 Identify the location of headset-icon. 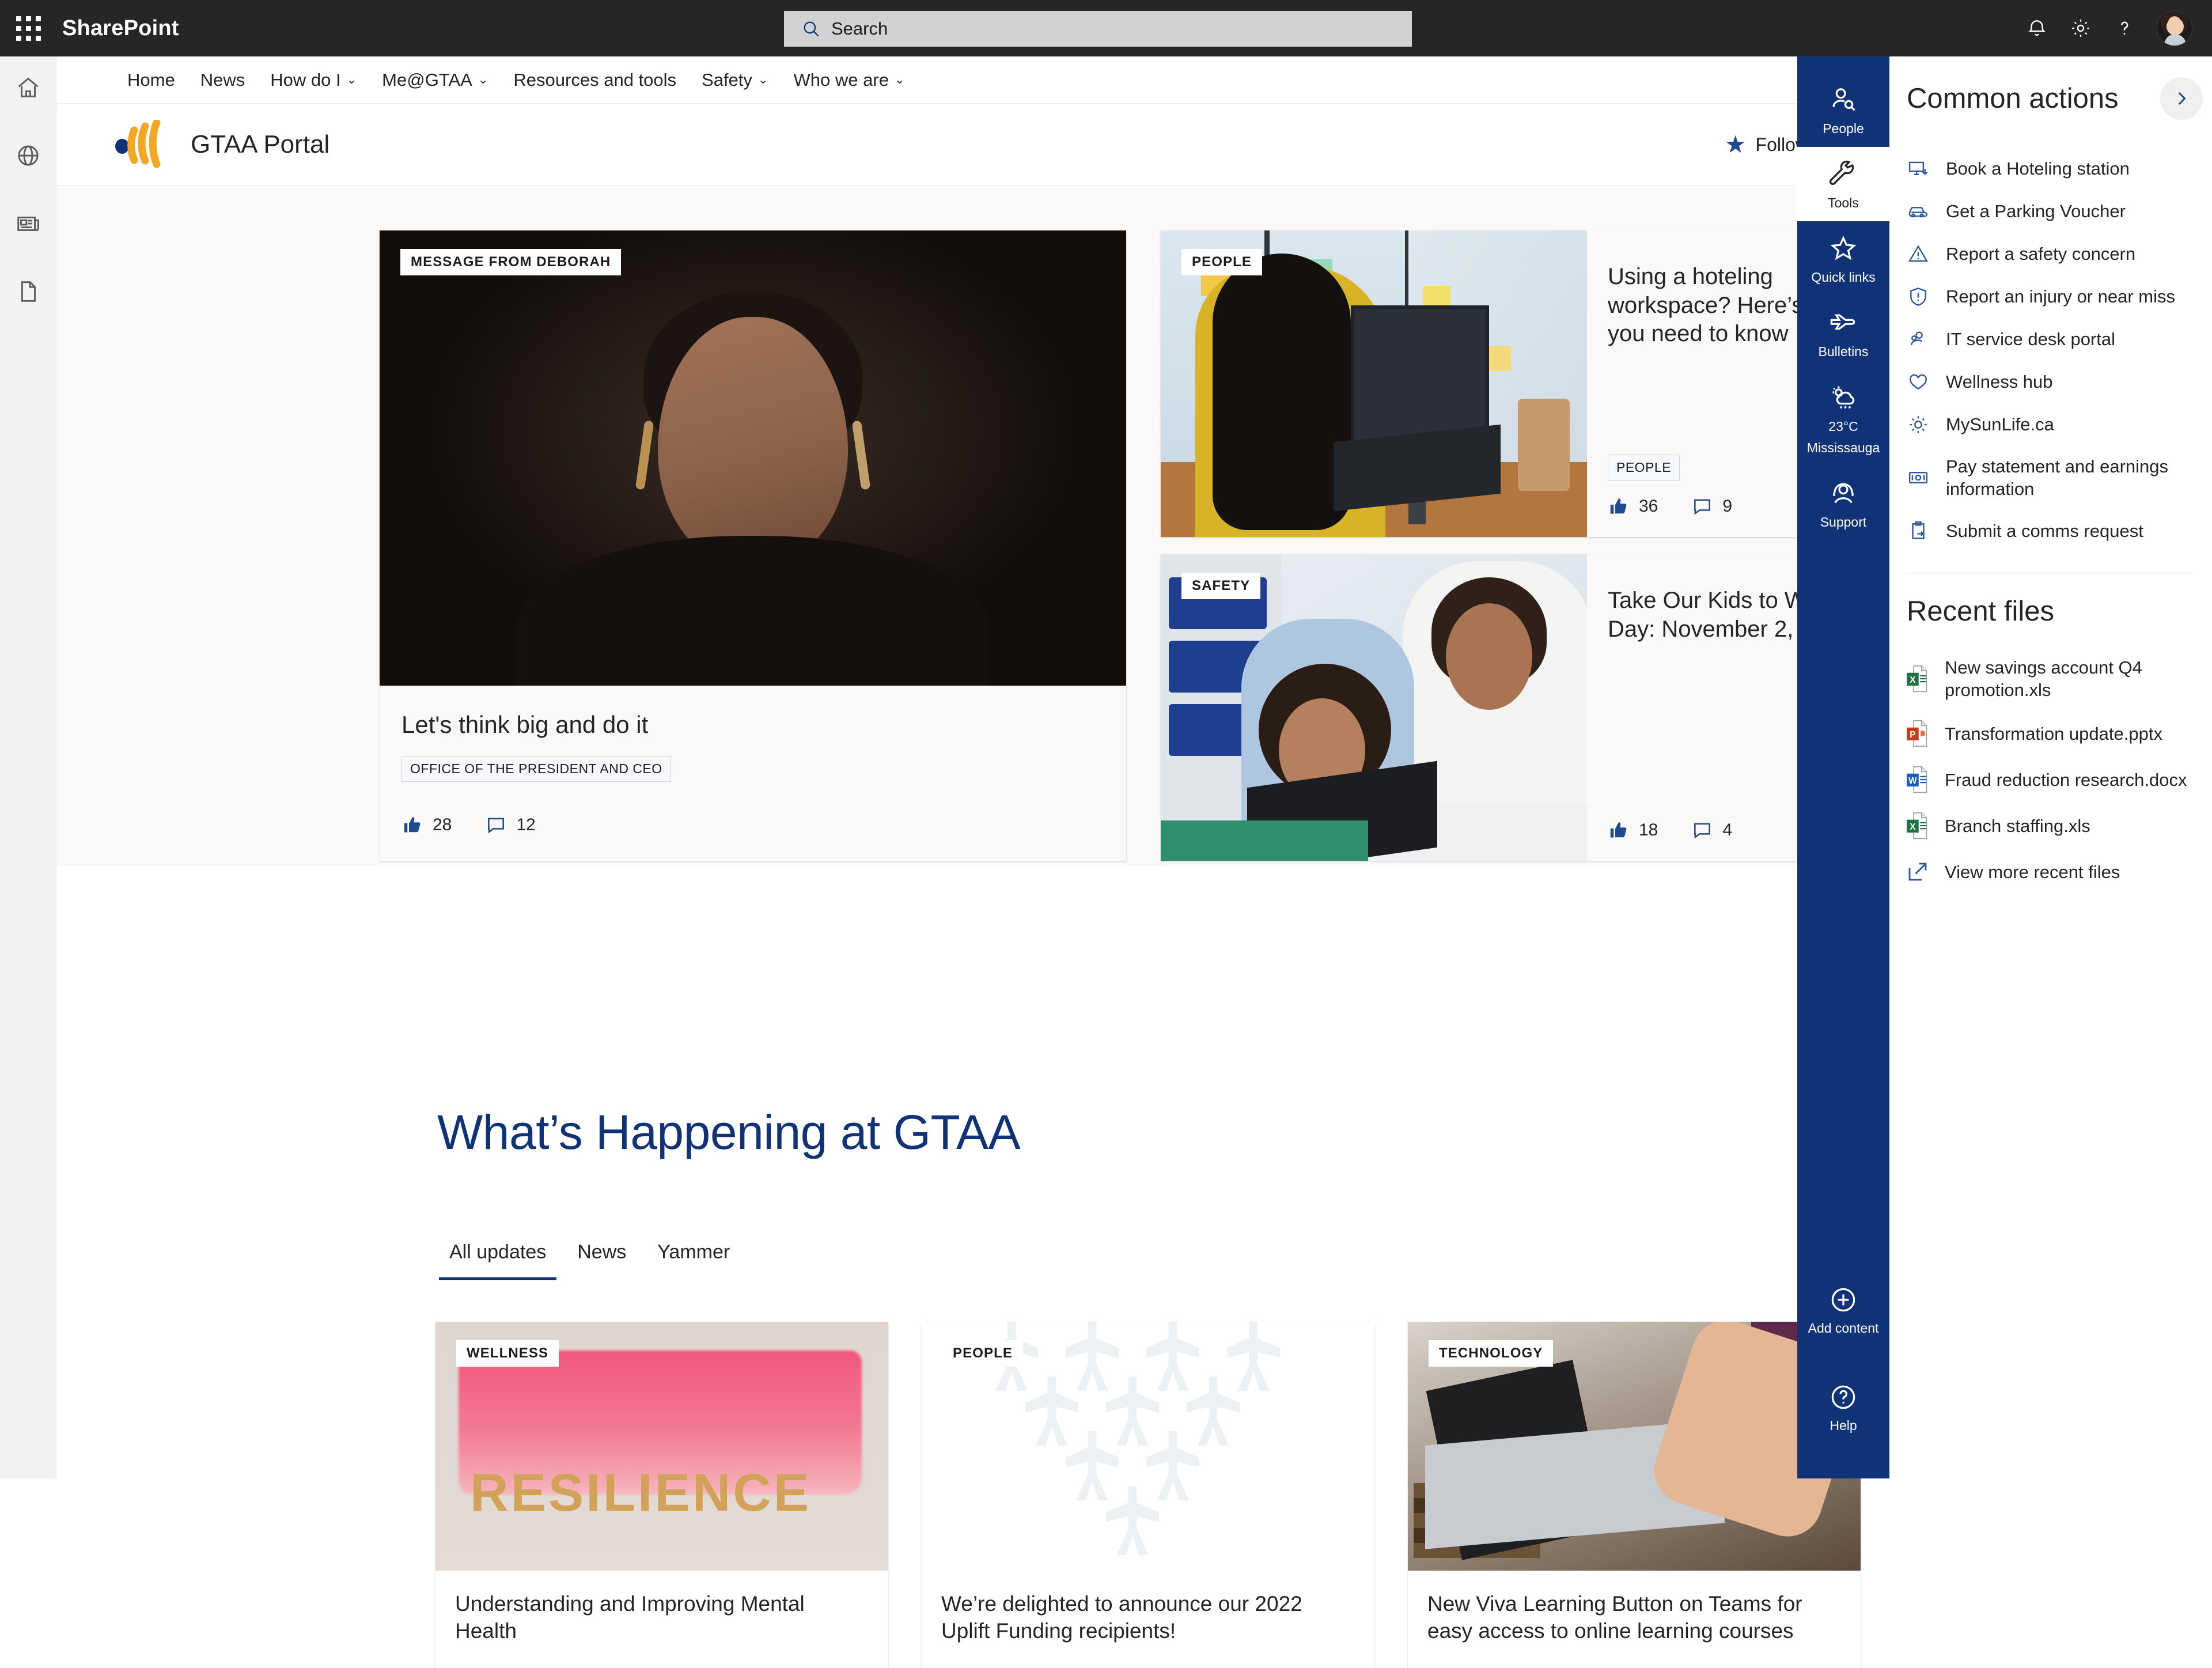
(1843, 493).